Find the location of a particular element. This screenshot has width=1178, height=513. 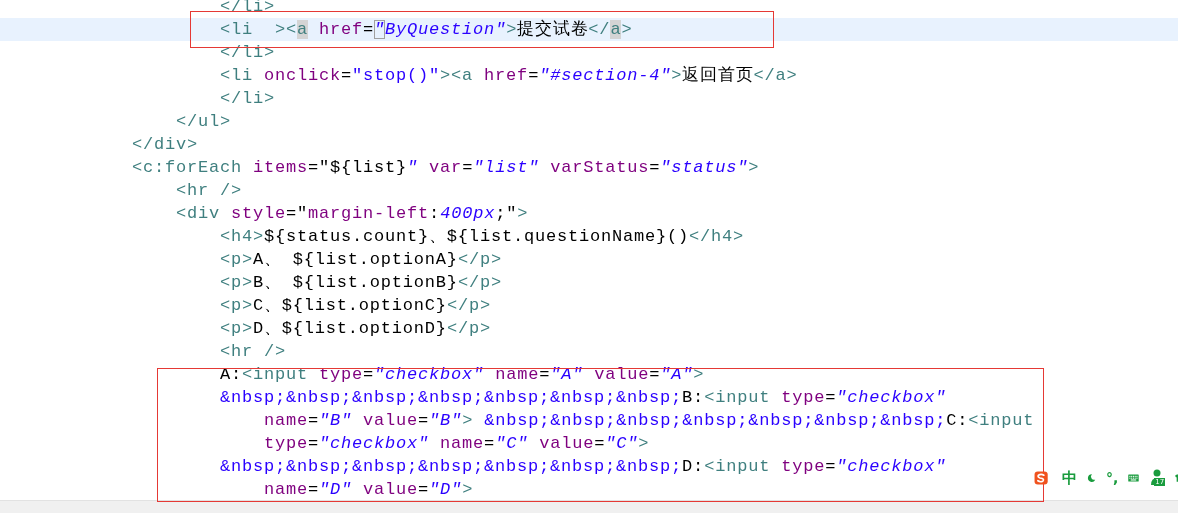

code-line: <li ><a href="ByQuestion">提交试卷</a> is located at coordinates (426, 29).